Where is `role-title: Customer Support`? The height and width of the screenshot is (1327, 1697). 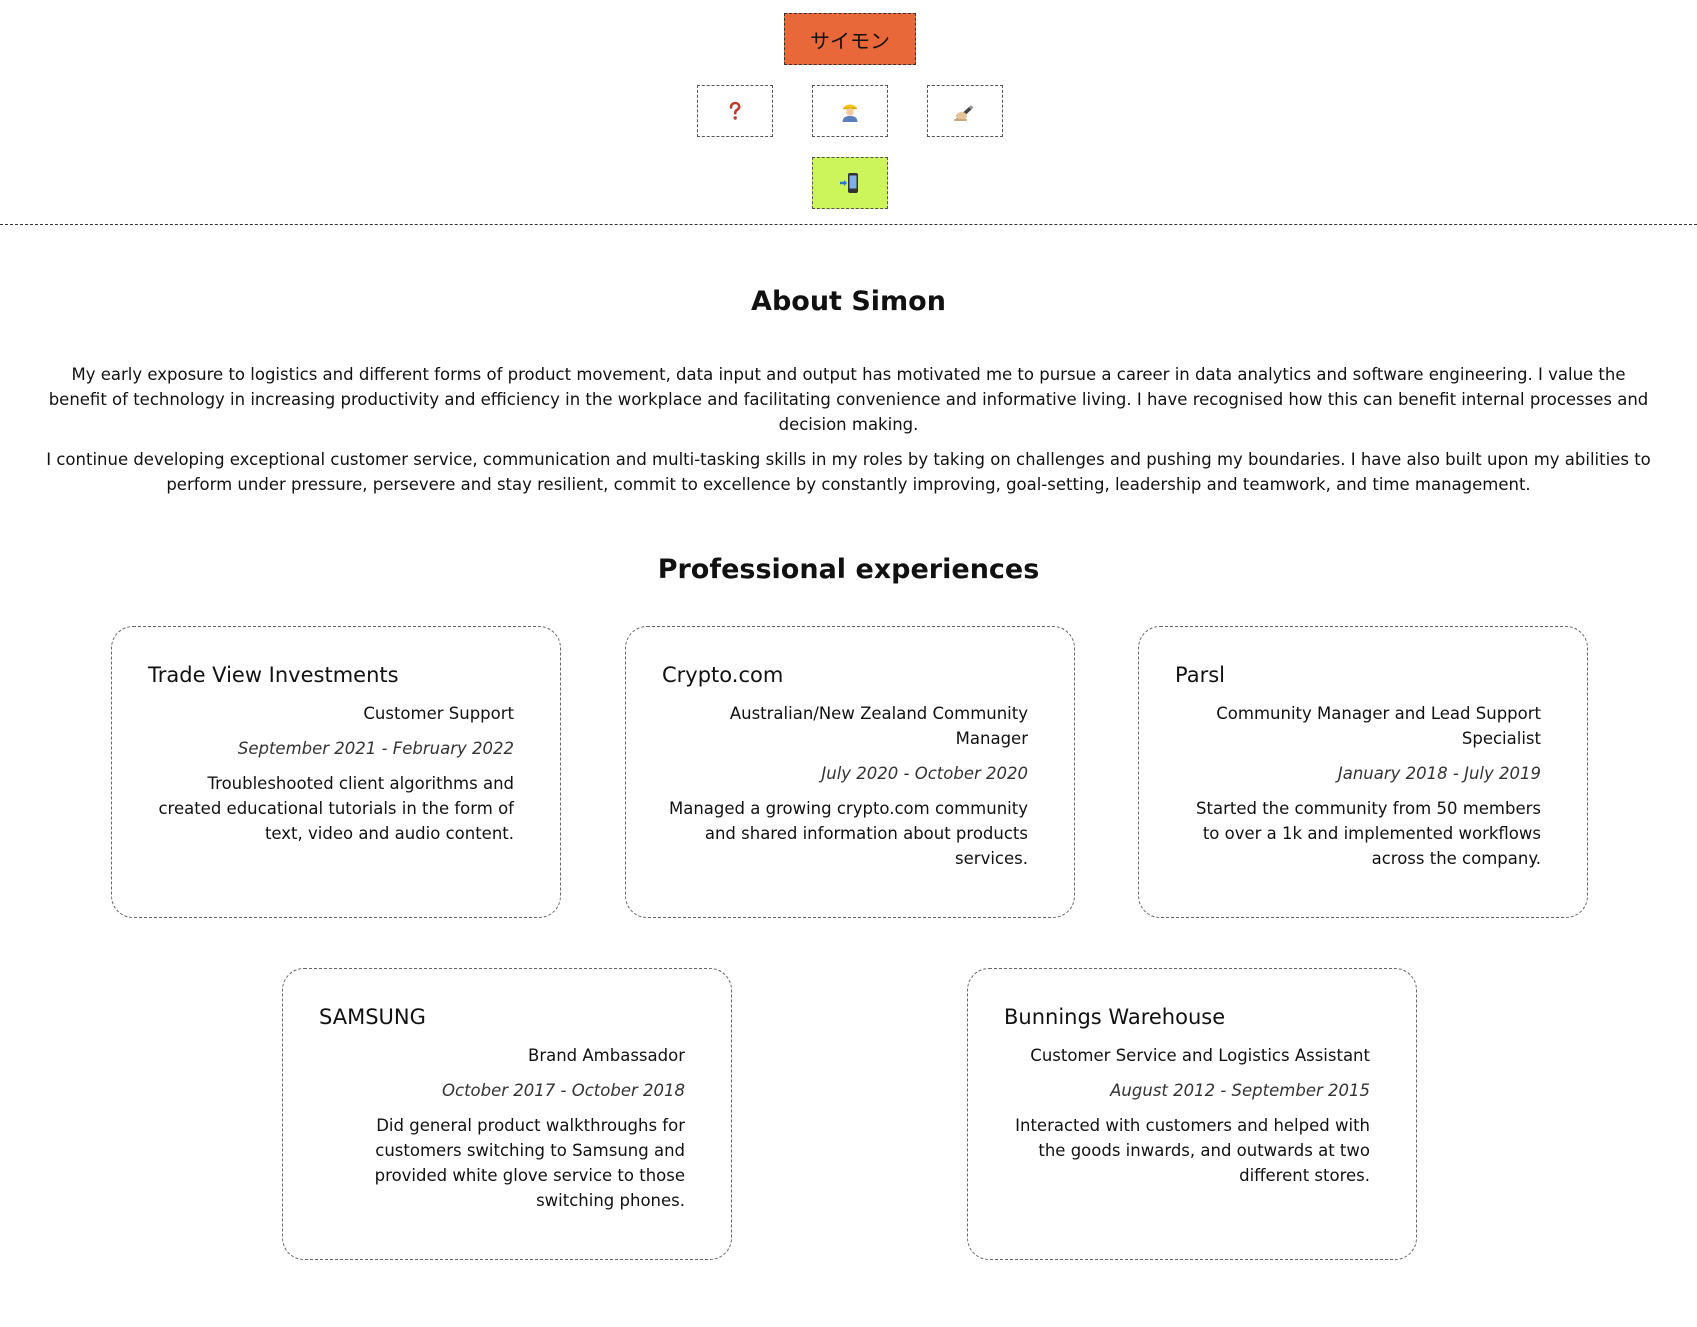
role-title: Customer Support is located at coordinates (438, 713).